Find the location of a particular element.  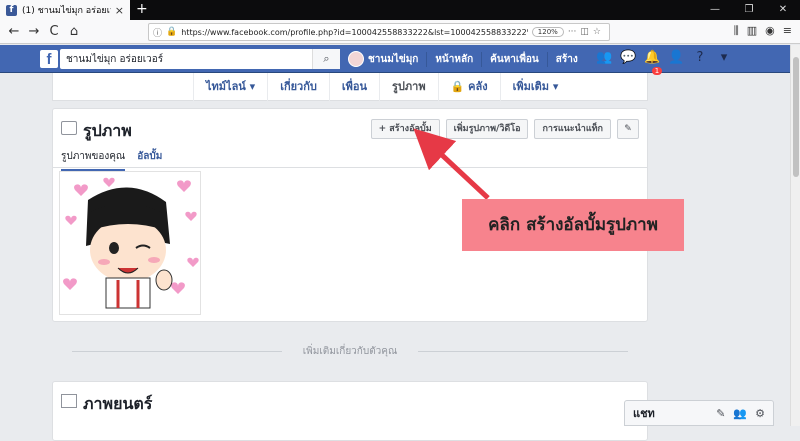

search-icon: ⌕ is located at coordinates (326, 59).